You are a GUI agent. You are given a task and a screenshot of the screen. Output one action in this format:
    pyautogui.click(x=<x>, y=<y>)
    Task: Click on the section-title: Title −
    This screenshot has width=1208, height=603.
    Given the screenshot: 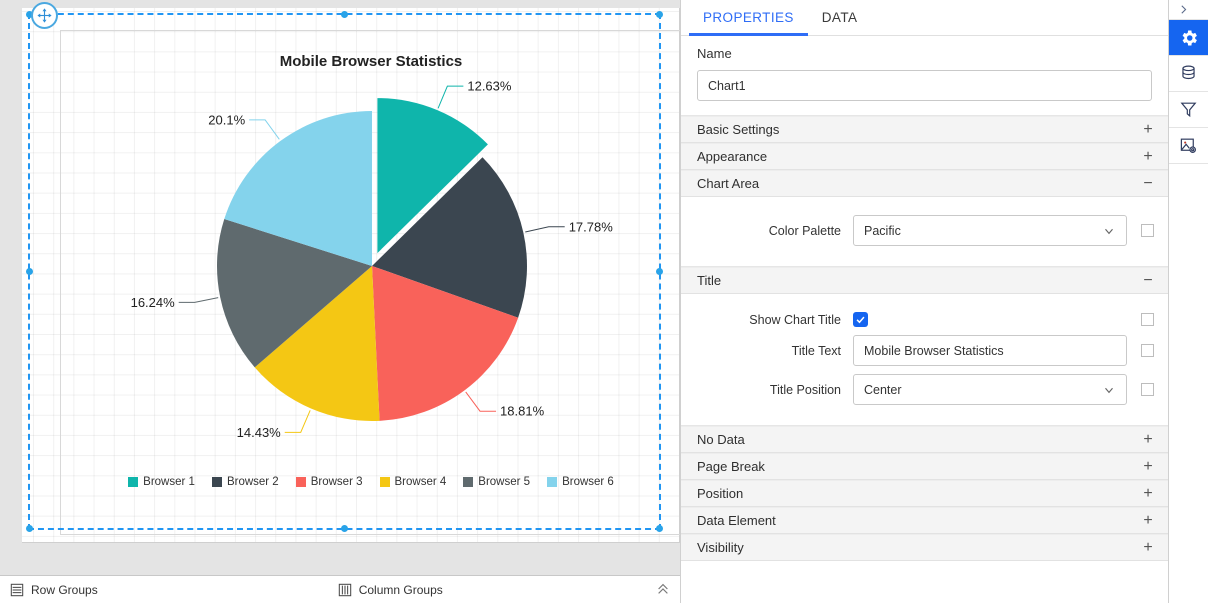 What is the action you would take?
    pyautogui.click(x=924, y=280)
    